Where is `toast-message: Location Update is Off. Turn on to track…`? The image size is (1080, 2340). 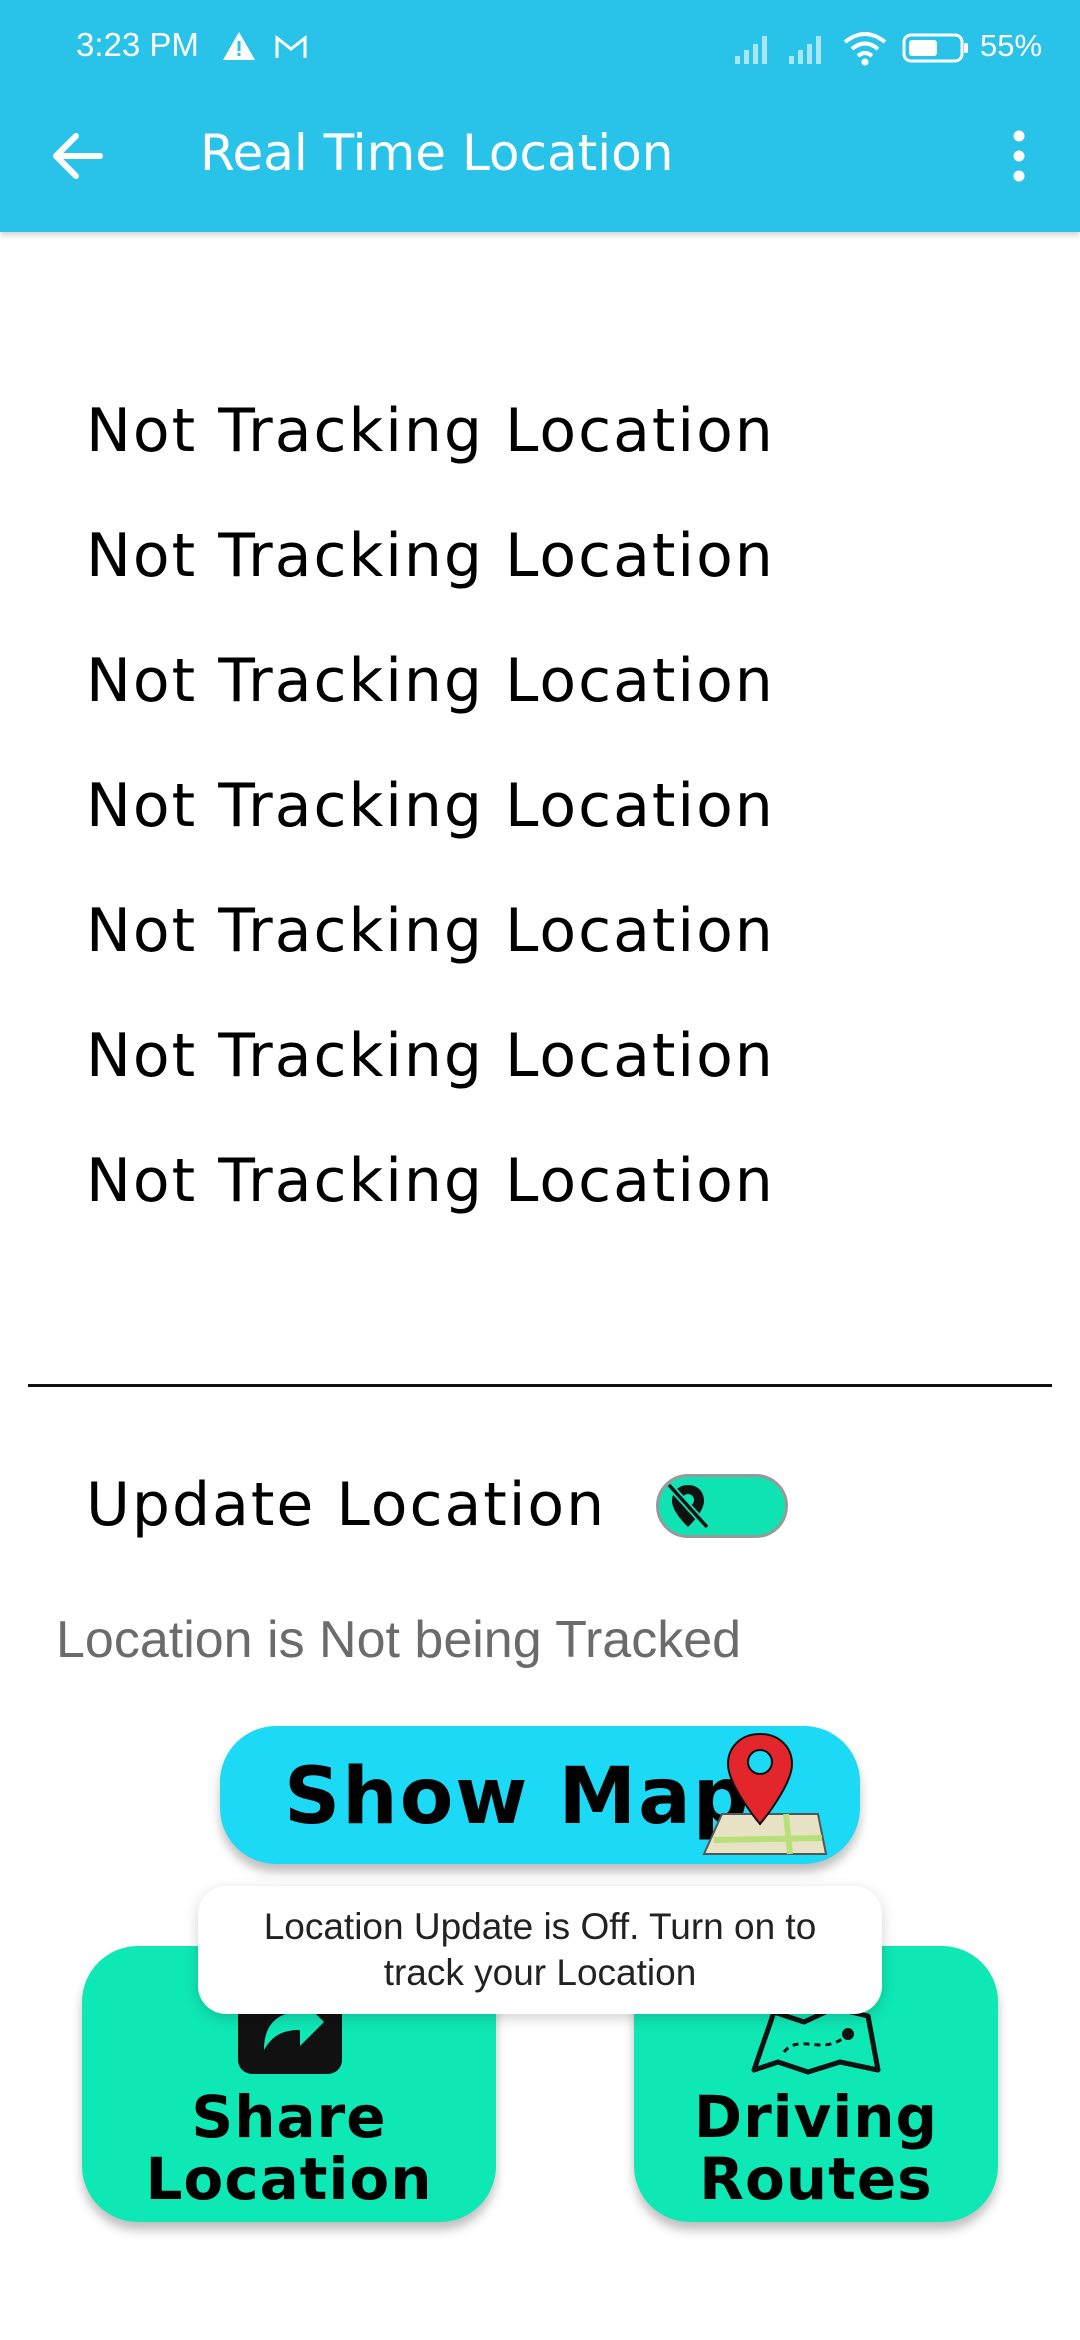
toast-message: Location Update is Off. Turn on to track… is located at coordinates (540, 1950).